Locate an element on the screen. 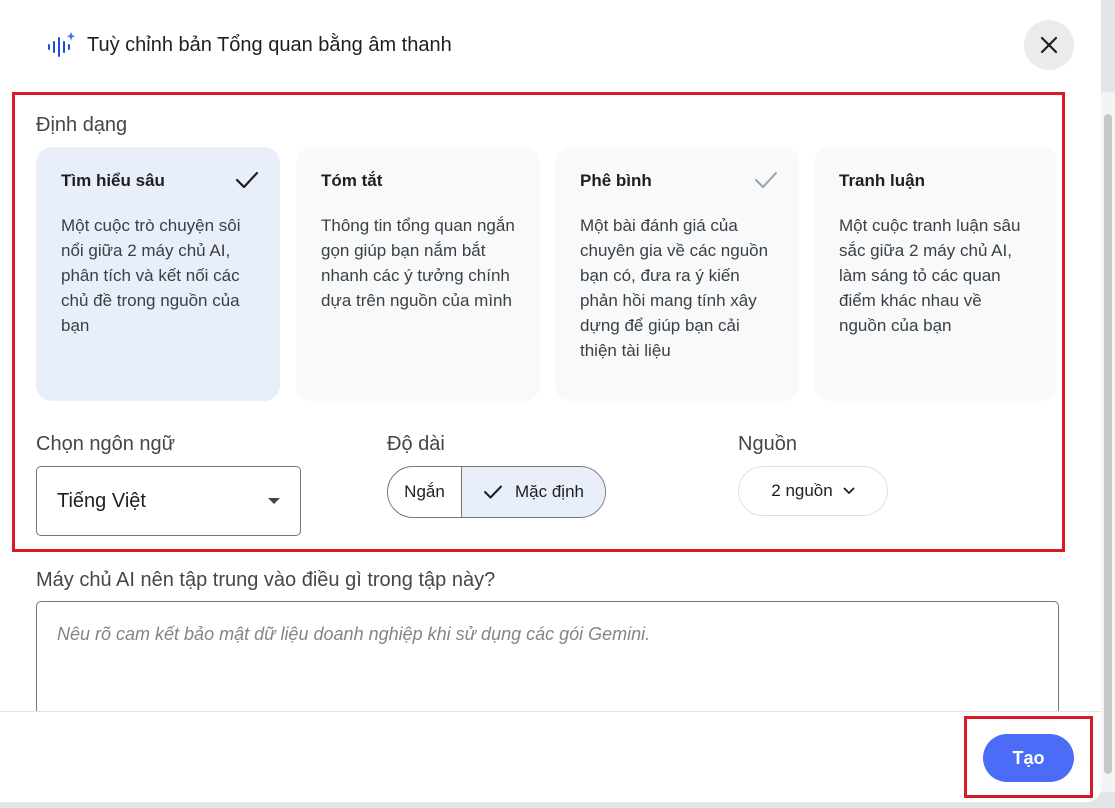 The height and width of the screenshot is (808, 1115). chevron-down-icon is located at coordinates (849, 490).